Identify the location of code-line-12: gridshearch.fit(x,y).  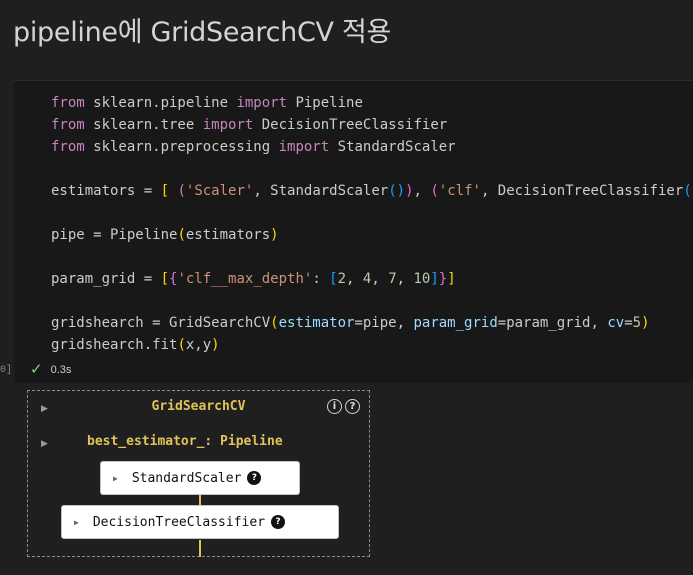
(135, 345).